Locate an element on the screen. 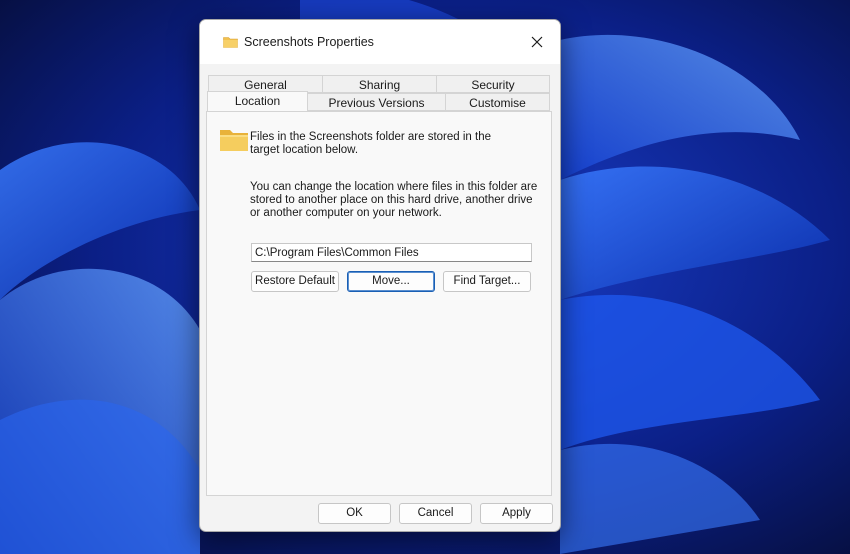 Image resolution: width=850 pixels, height=554 pixels. target-path-input is located at coordinates (391, 252).